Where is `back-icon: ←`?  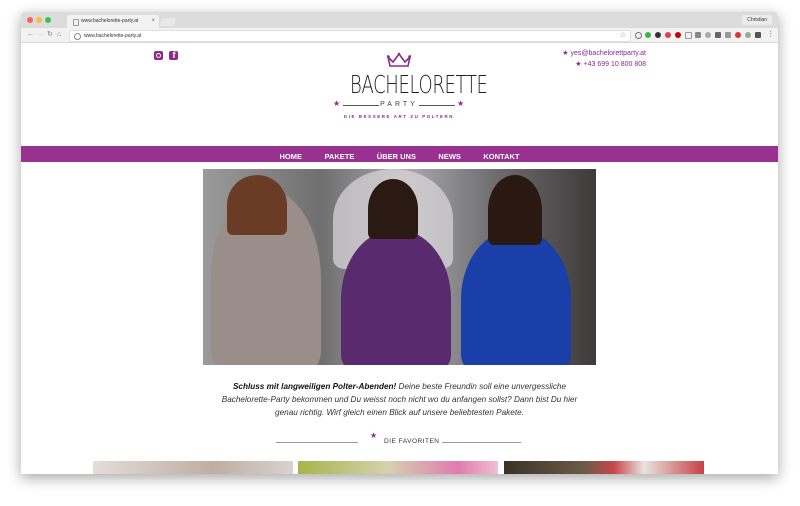
back-icon: ← is located at coordinates (30, 35).